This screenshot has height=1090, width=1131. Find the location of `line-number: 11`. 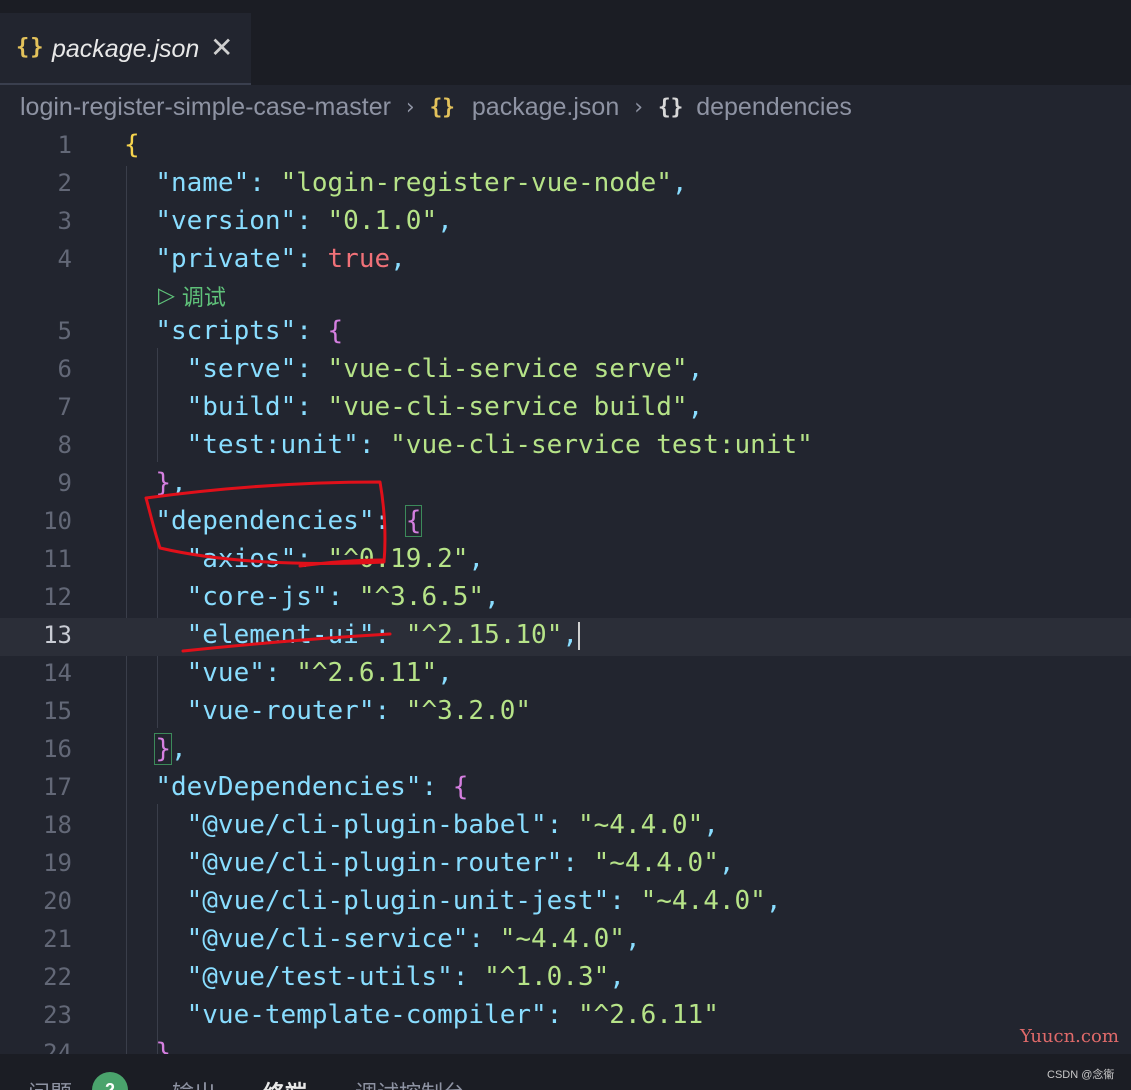

line-number: 11 is located at coordinates (57, 559).